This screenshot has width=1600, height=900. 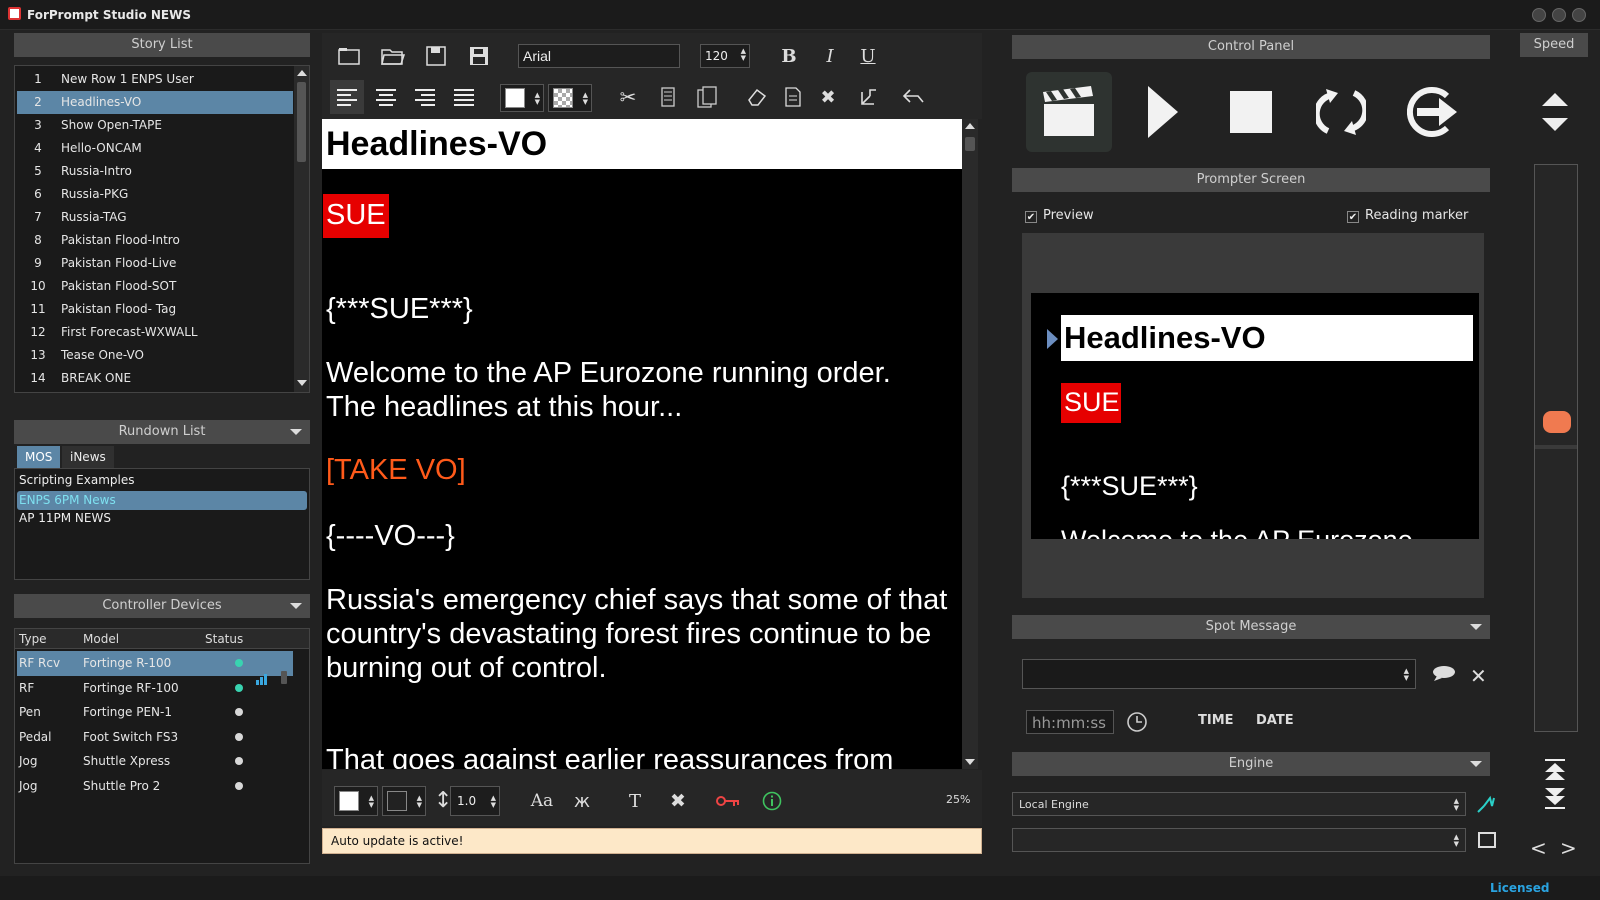 I want to click on save-icon, so click(x=436, y=56).